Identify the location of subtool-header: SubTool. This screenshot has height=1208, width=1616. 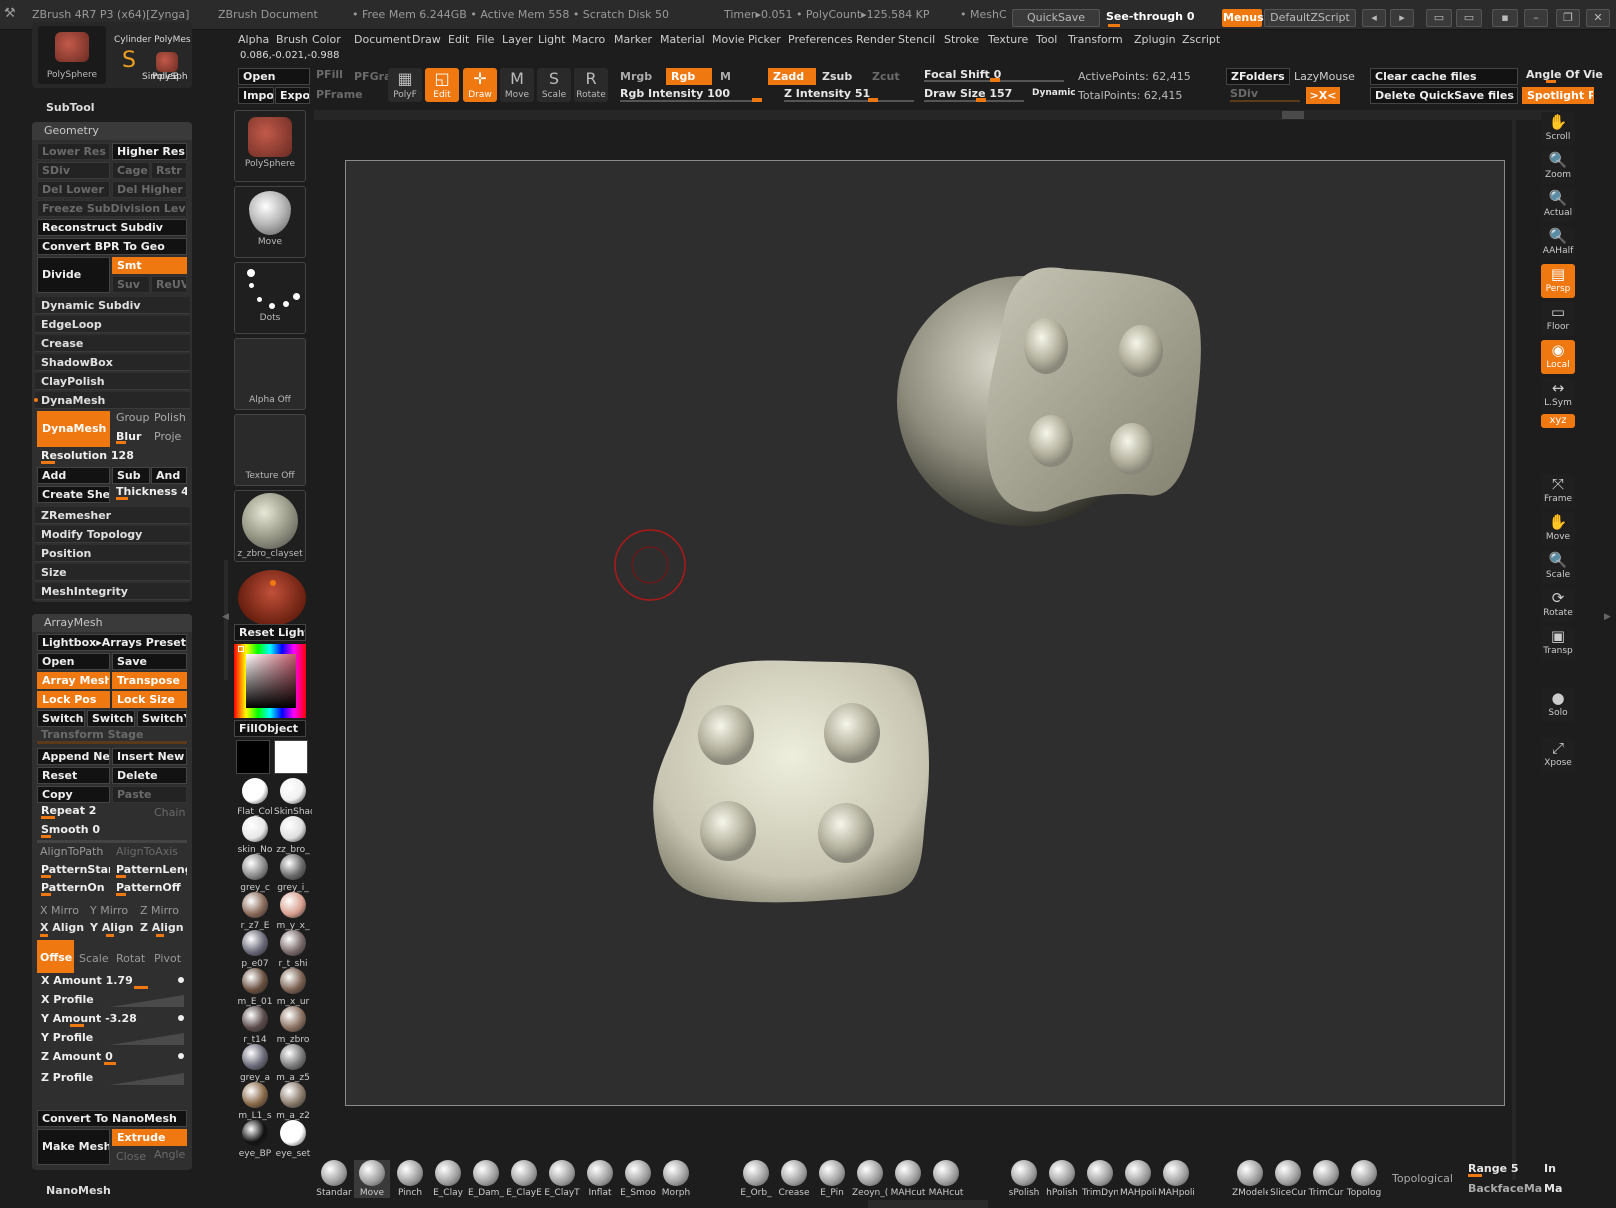
(70, 107).